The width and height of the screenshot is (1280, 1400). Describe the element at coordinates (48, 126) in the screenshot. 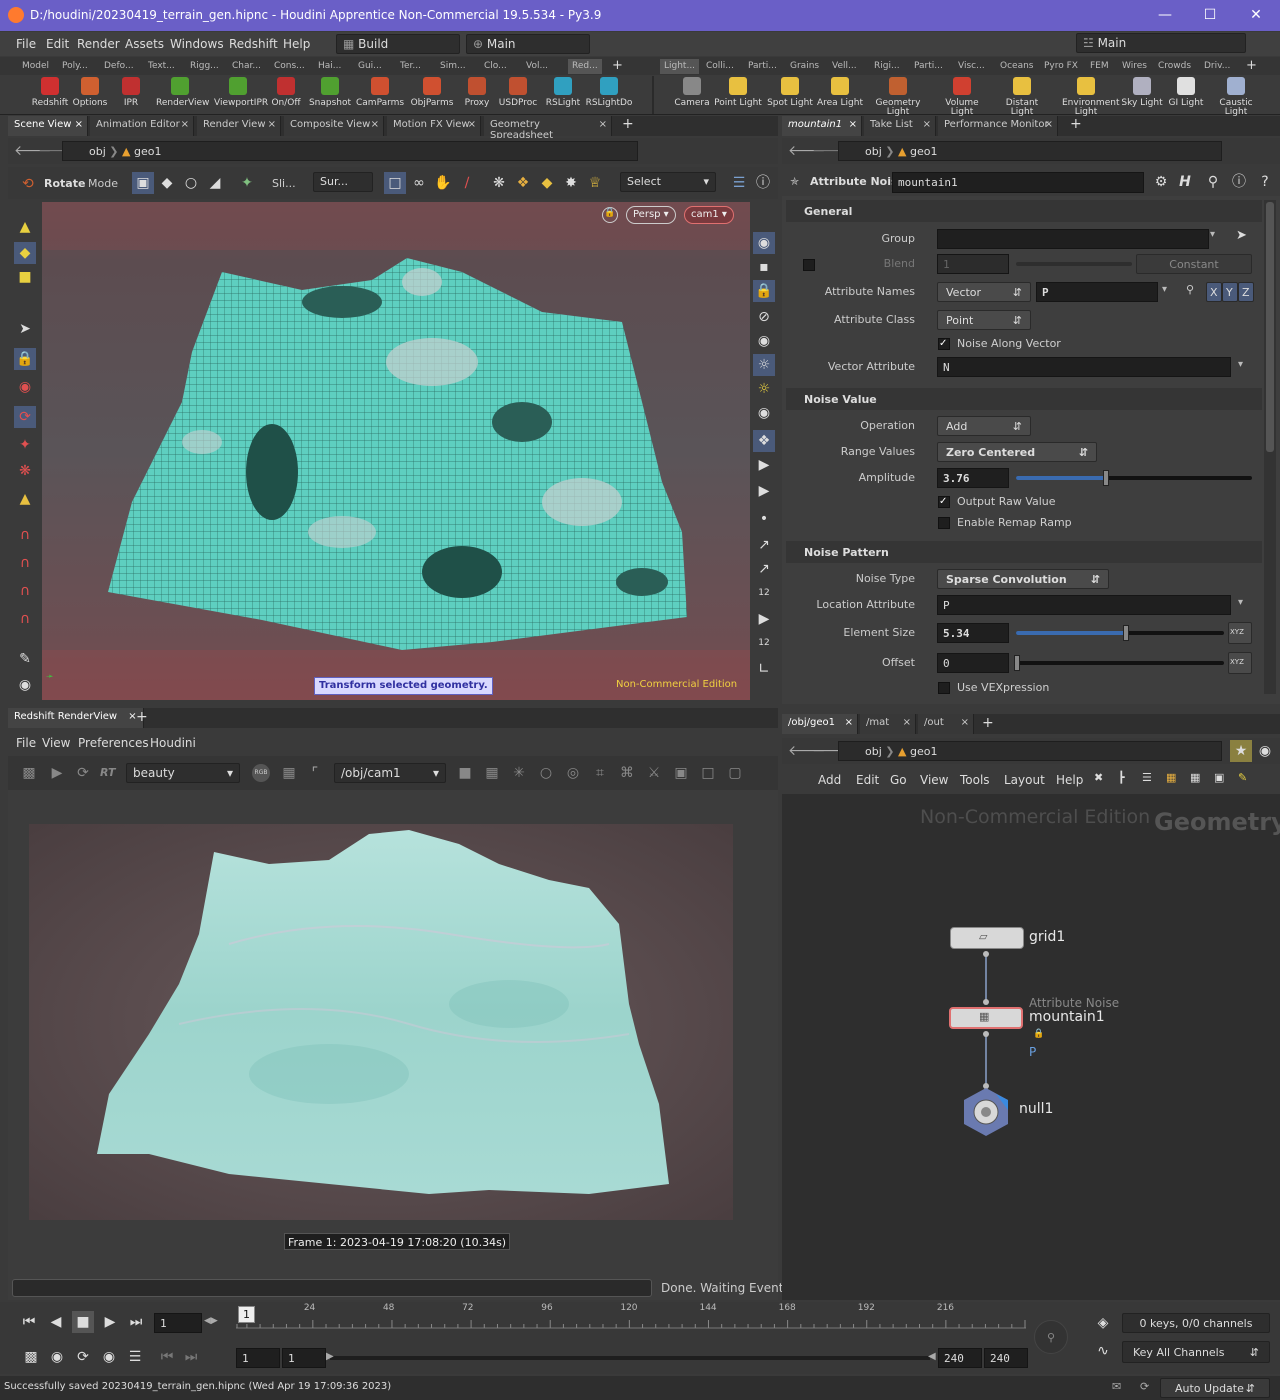

I see `tab-left-0: Scene View ×` at that location.